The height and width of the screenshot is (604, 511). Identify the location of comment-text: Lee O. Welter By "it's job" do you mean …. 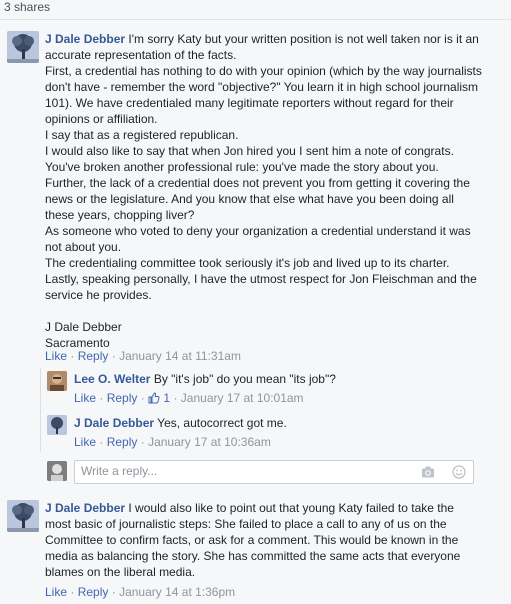
(284, 379).